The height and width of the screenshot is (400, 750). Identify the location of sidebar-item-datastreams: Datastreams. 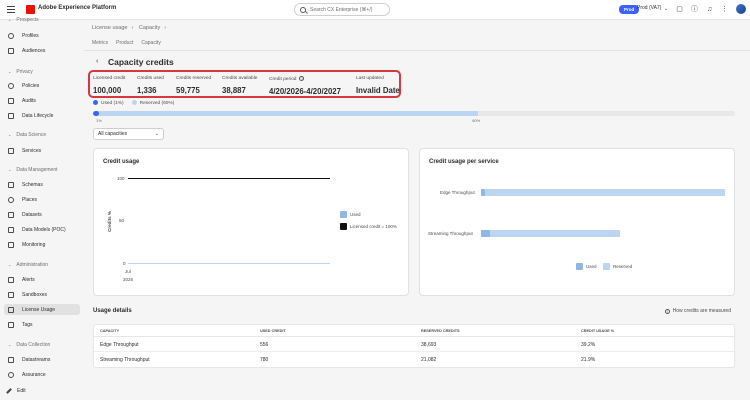
(42, 359).